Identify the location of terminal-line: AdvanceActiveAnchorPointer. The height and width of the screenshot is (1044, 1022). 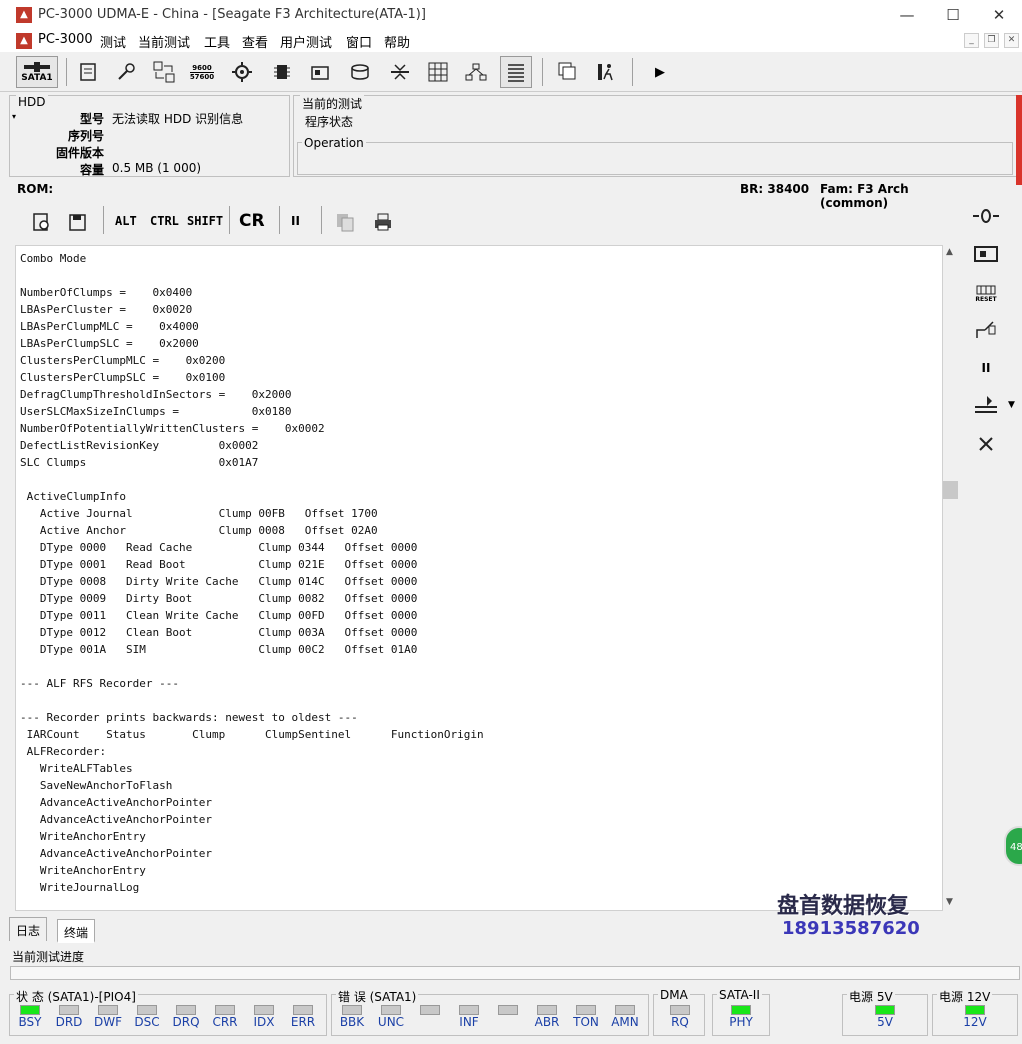
(116, 802).